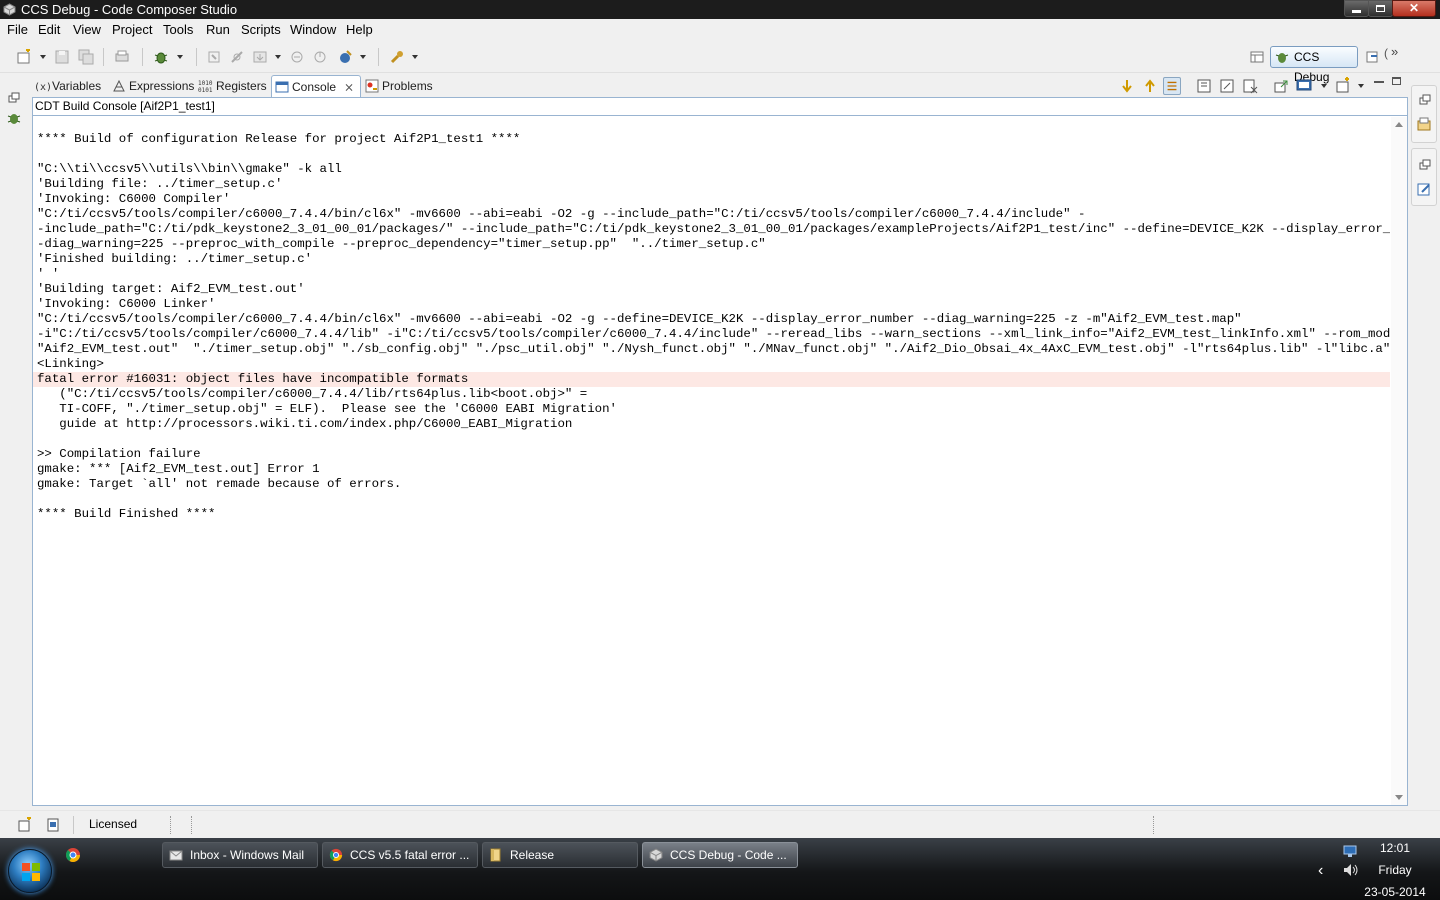  Describe the element at coordinates (1227, 86) in the screenshot. I see `pin-console-icon` at that location.